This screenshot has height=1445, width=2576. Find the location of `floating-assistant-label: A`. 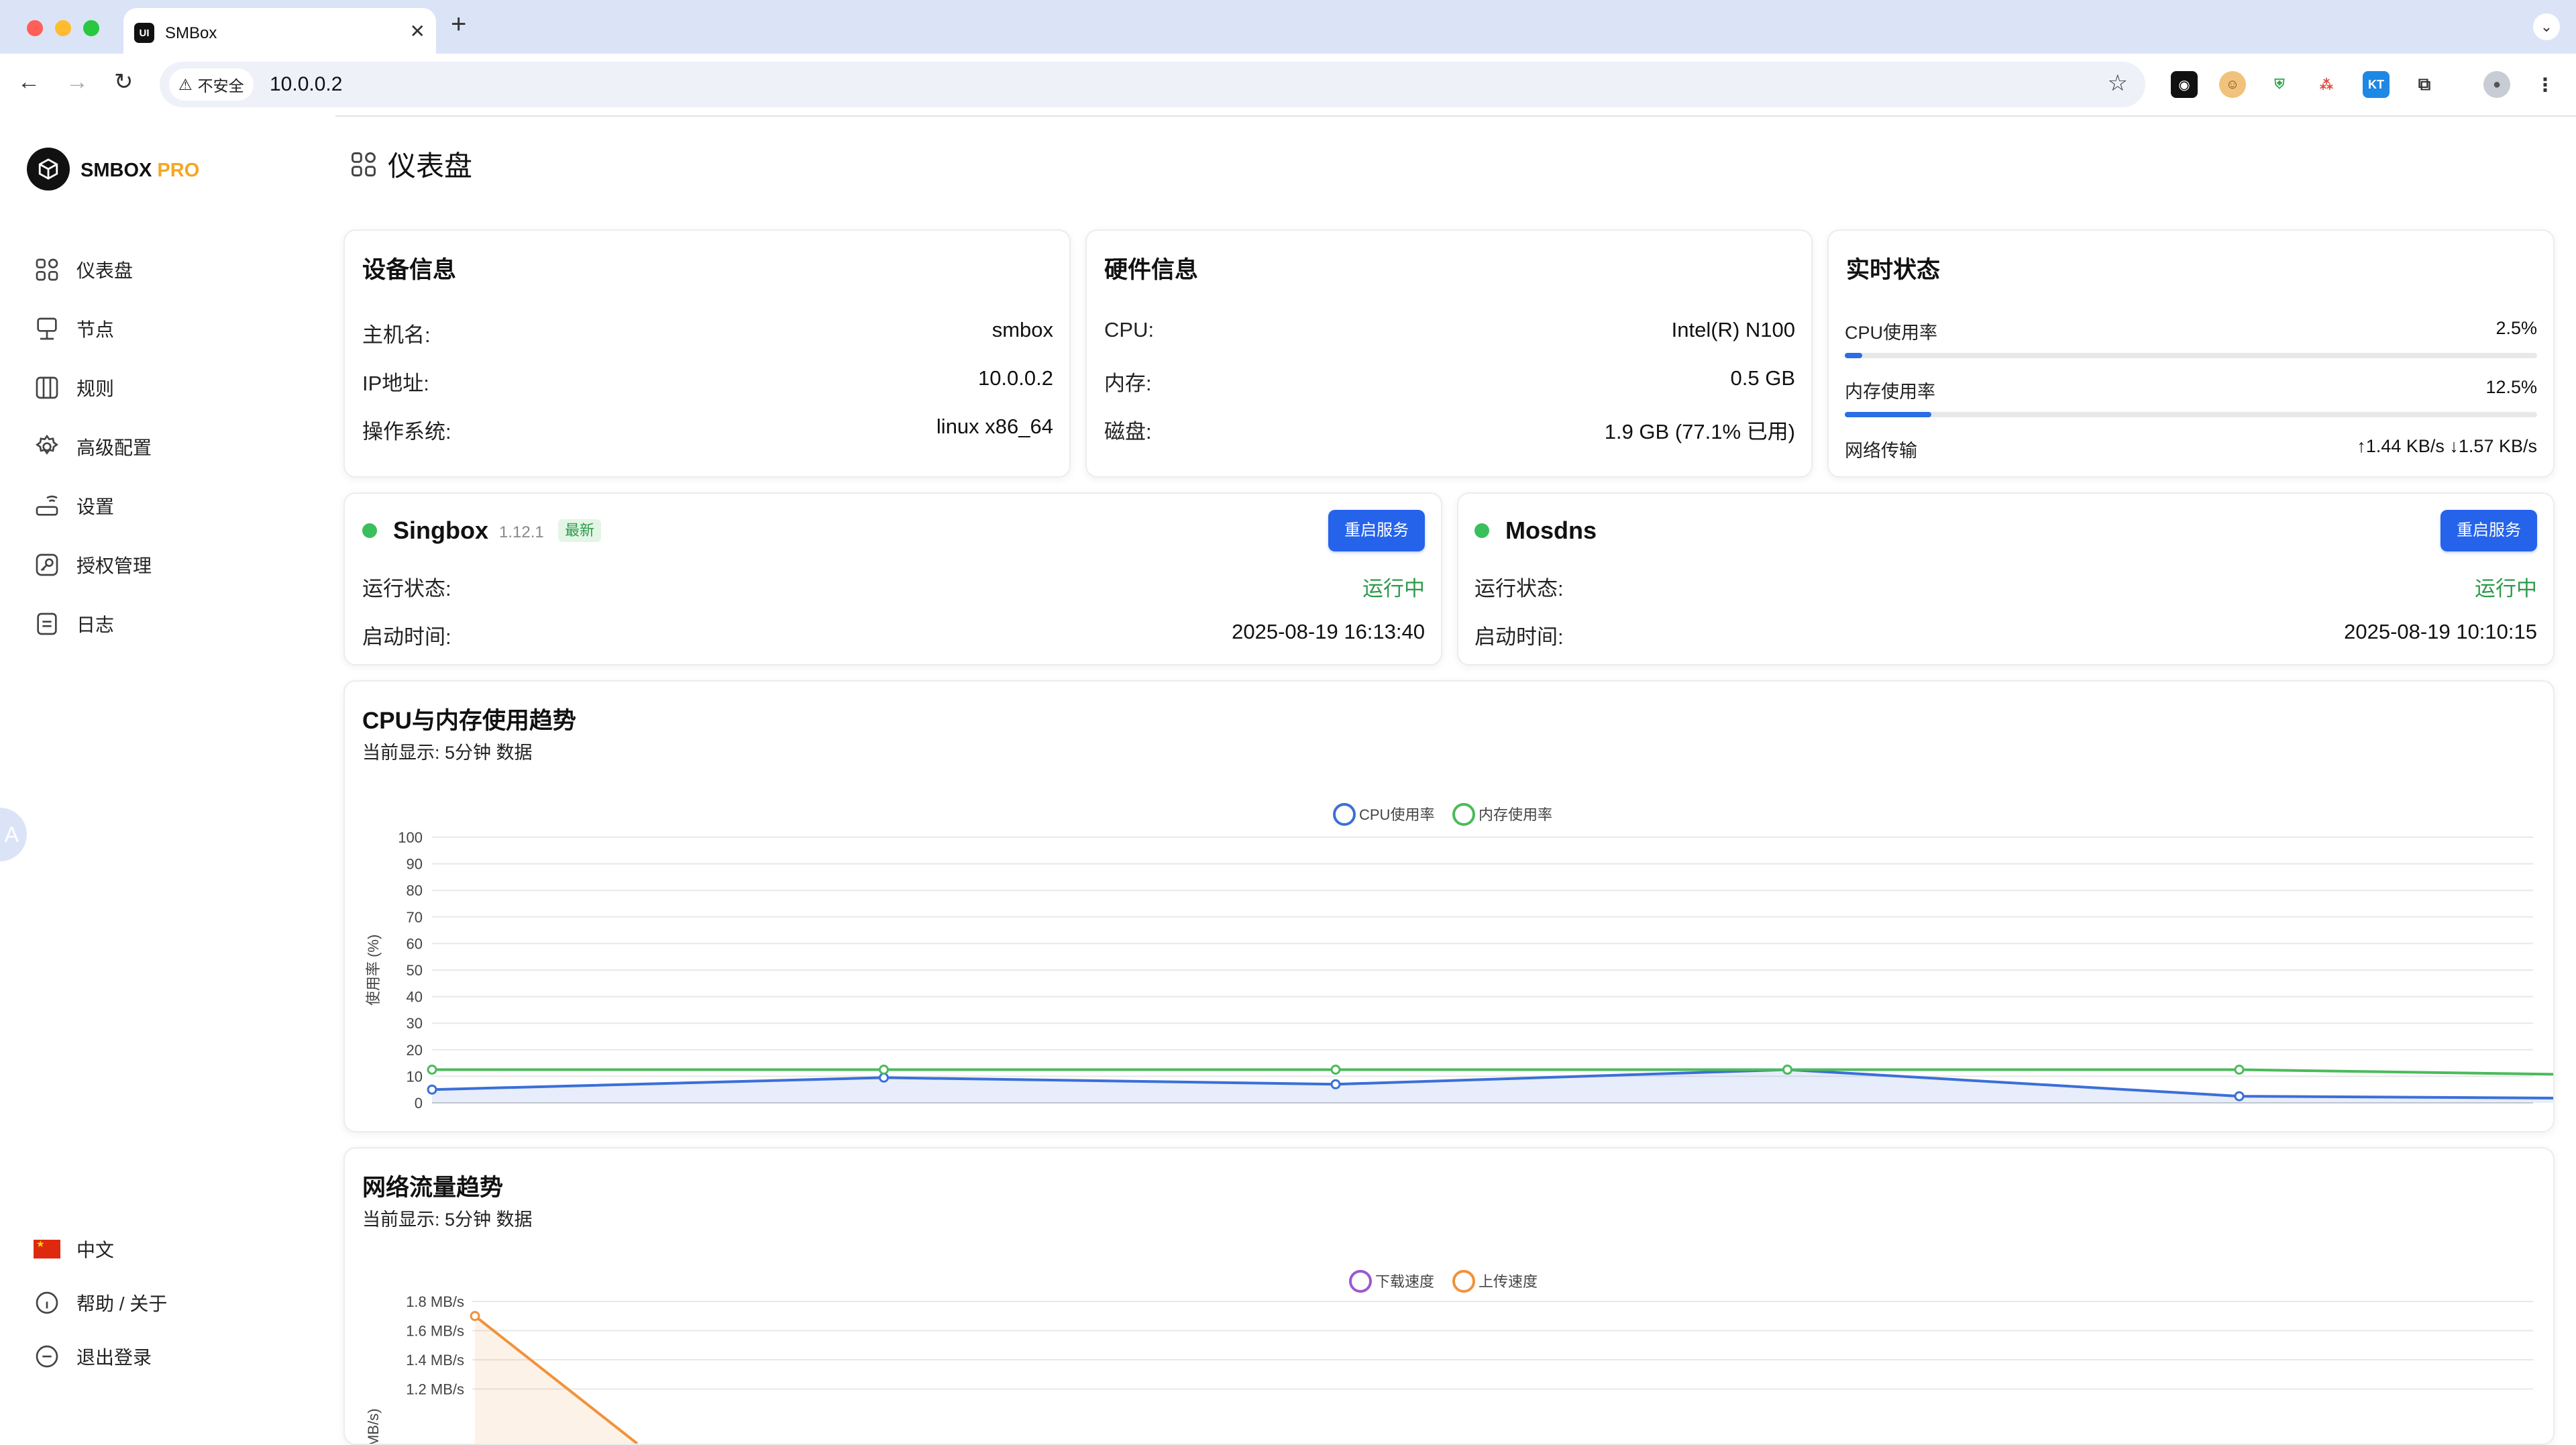

floating-assistant-label: A is located at coordinates (11, 834).